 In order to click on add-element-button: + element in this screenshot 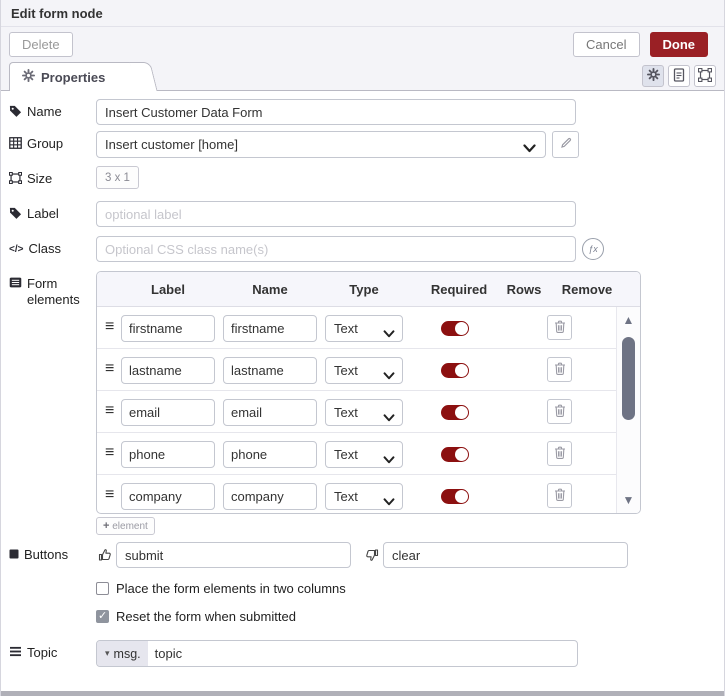, I will do `click(125, 526)`.